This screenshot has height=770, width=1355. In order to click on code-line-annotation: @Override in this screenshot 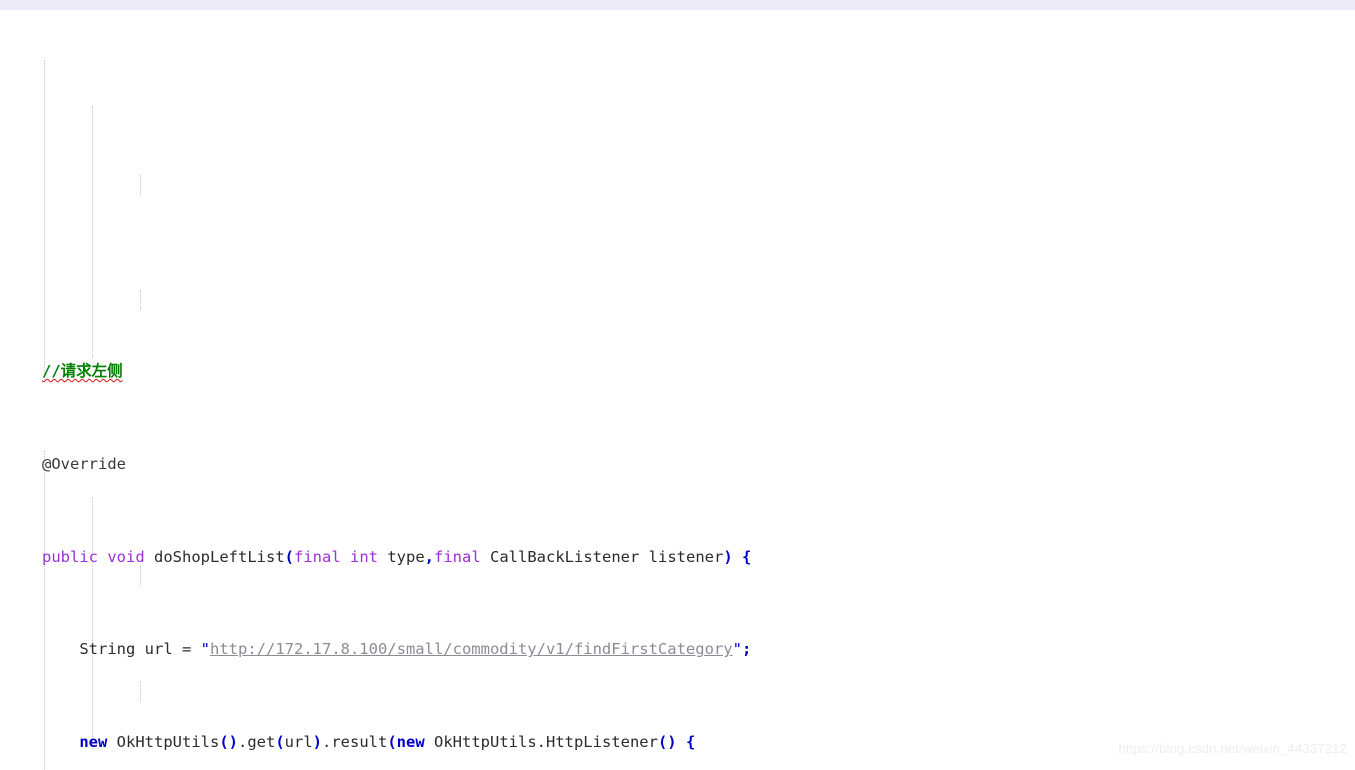, I will do `click(698, 464)`.